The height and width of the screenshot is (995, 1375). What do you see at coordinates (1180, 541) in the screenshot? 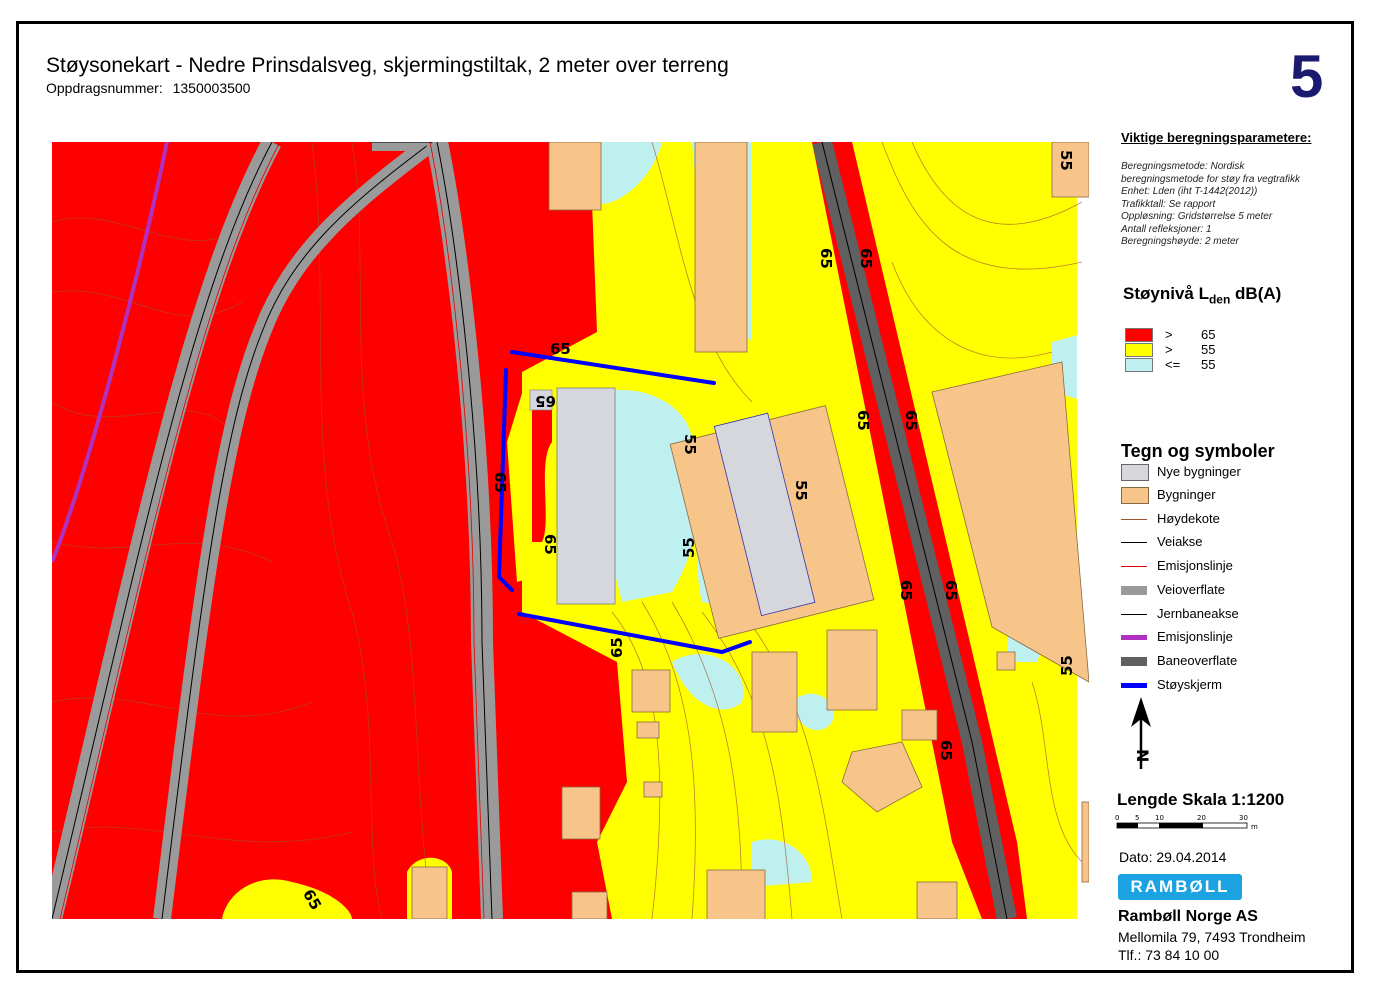
I see `symbol-label: Veiakse` at bounding box center [1180, 541].